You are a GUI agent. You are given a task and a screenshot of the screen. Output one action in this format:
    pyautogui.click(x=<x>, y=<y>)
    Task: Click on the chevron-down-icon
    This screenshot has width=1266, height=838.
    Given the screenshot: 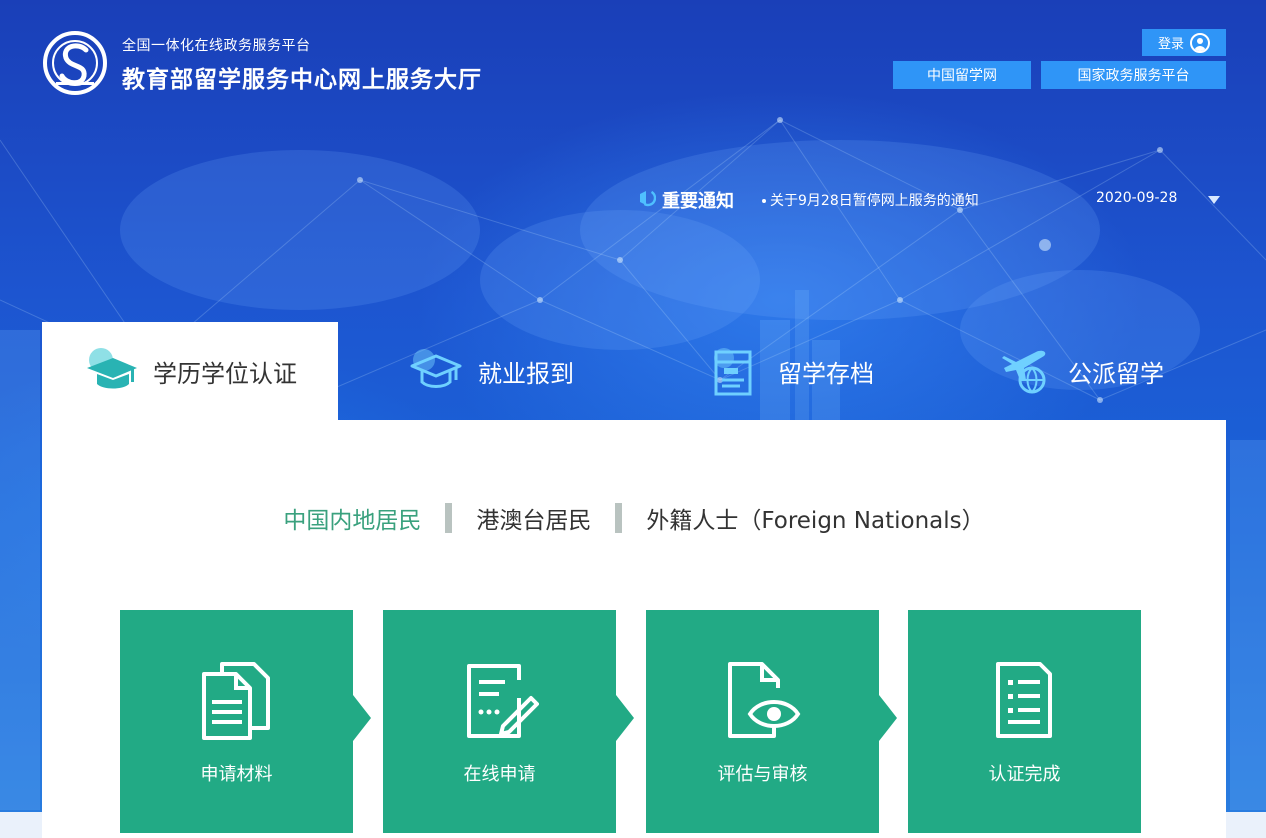 What is the action you would take?
    pyautogui.click(x=1214, y=200)
    